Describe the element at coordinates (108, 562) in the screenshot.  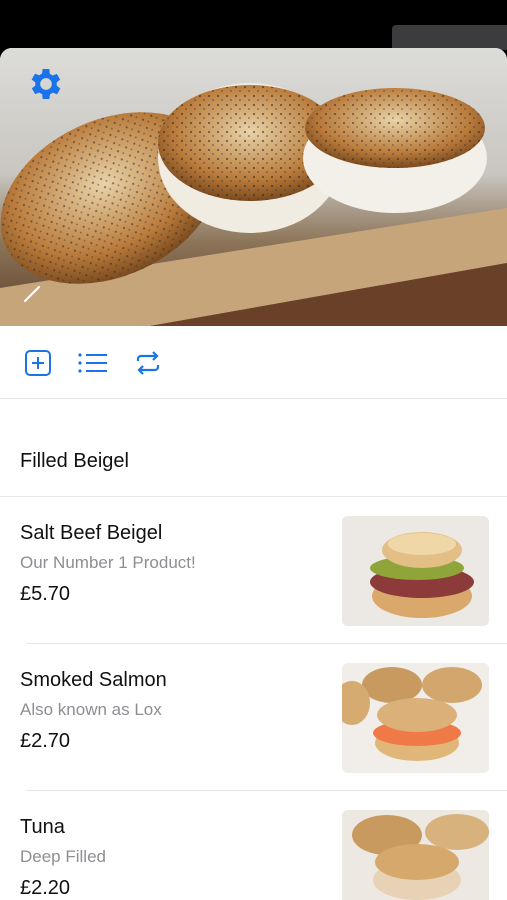
I see `item-description: Our Number 1 Product!` at that location.